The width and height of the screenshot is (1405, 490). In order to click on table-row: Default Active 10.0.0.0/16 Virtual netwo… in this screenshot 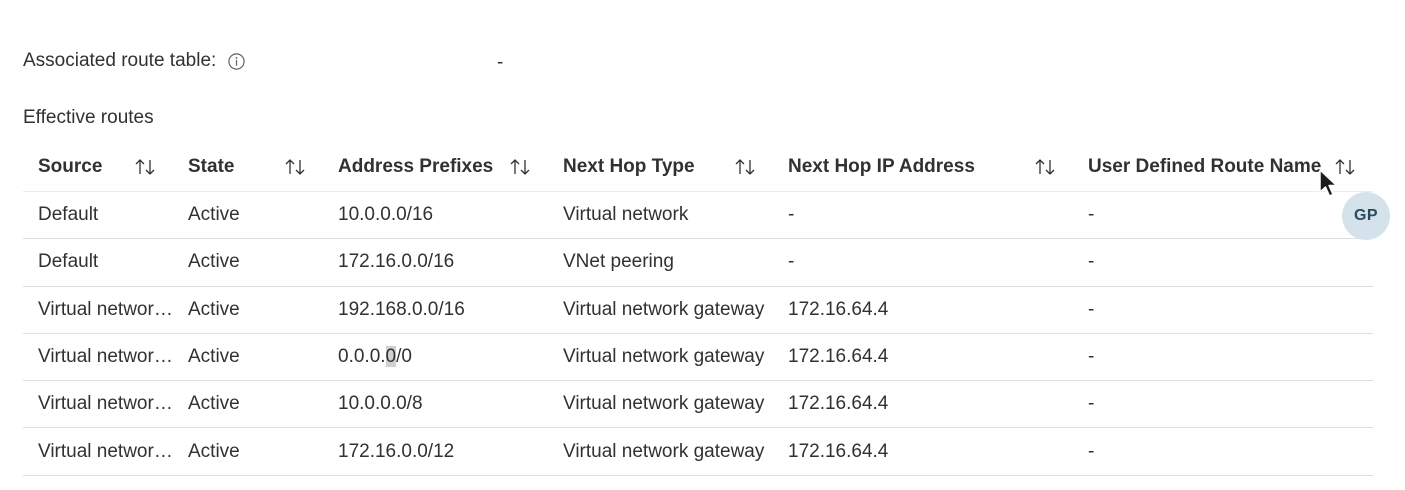, I will do `click(698, 216)`.